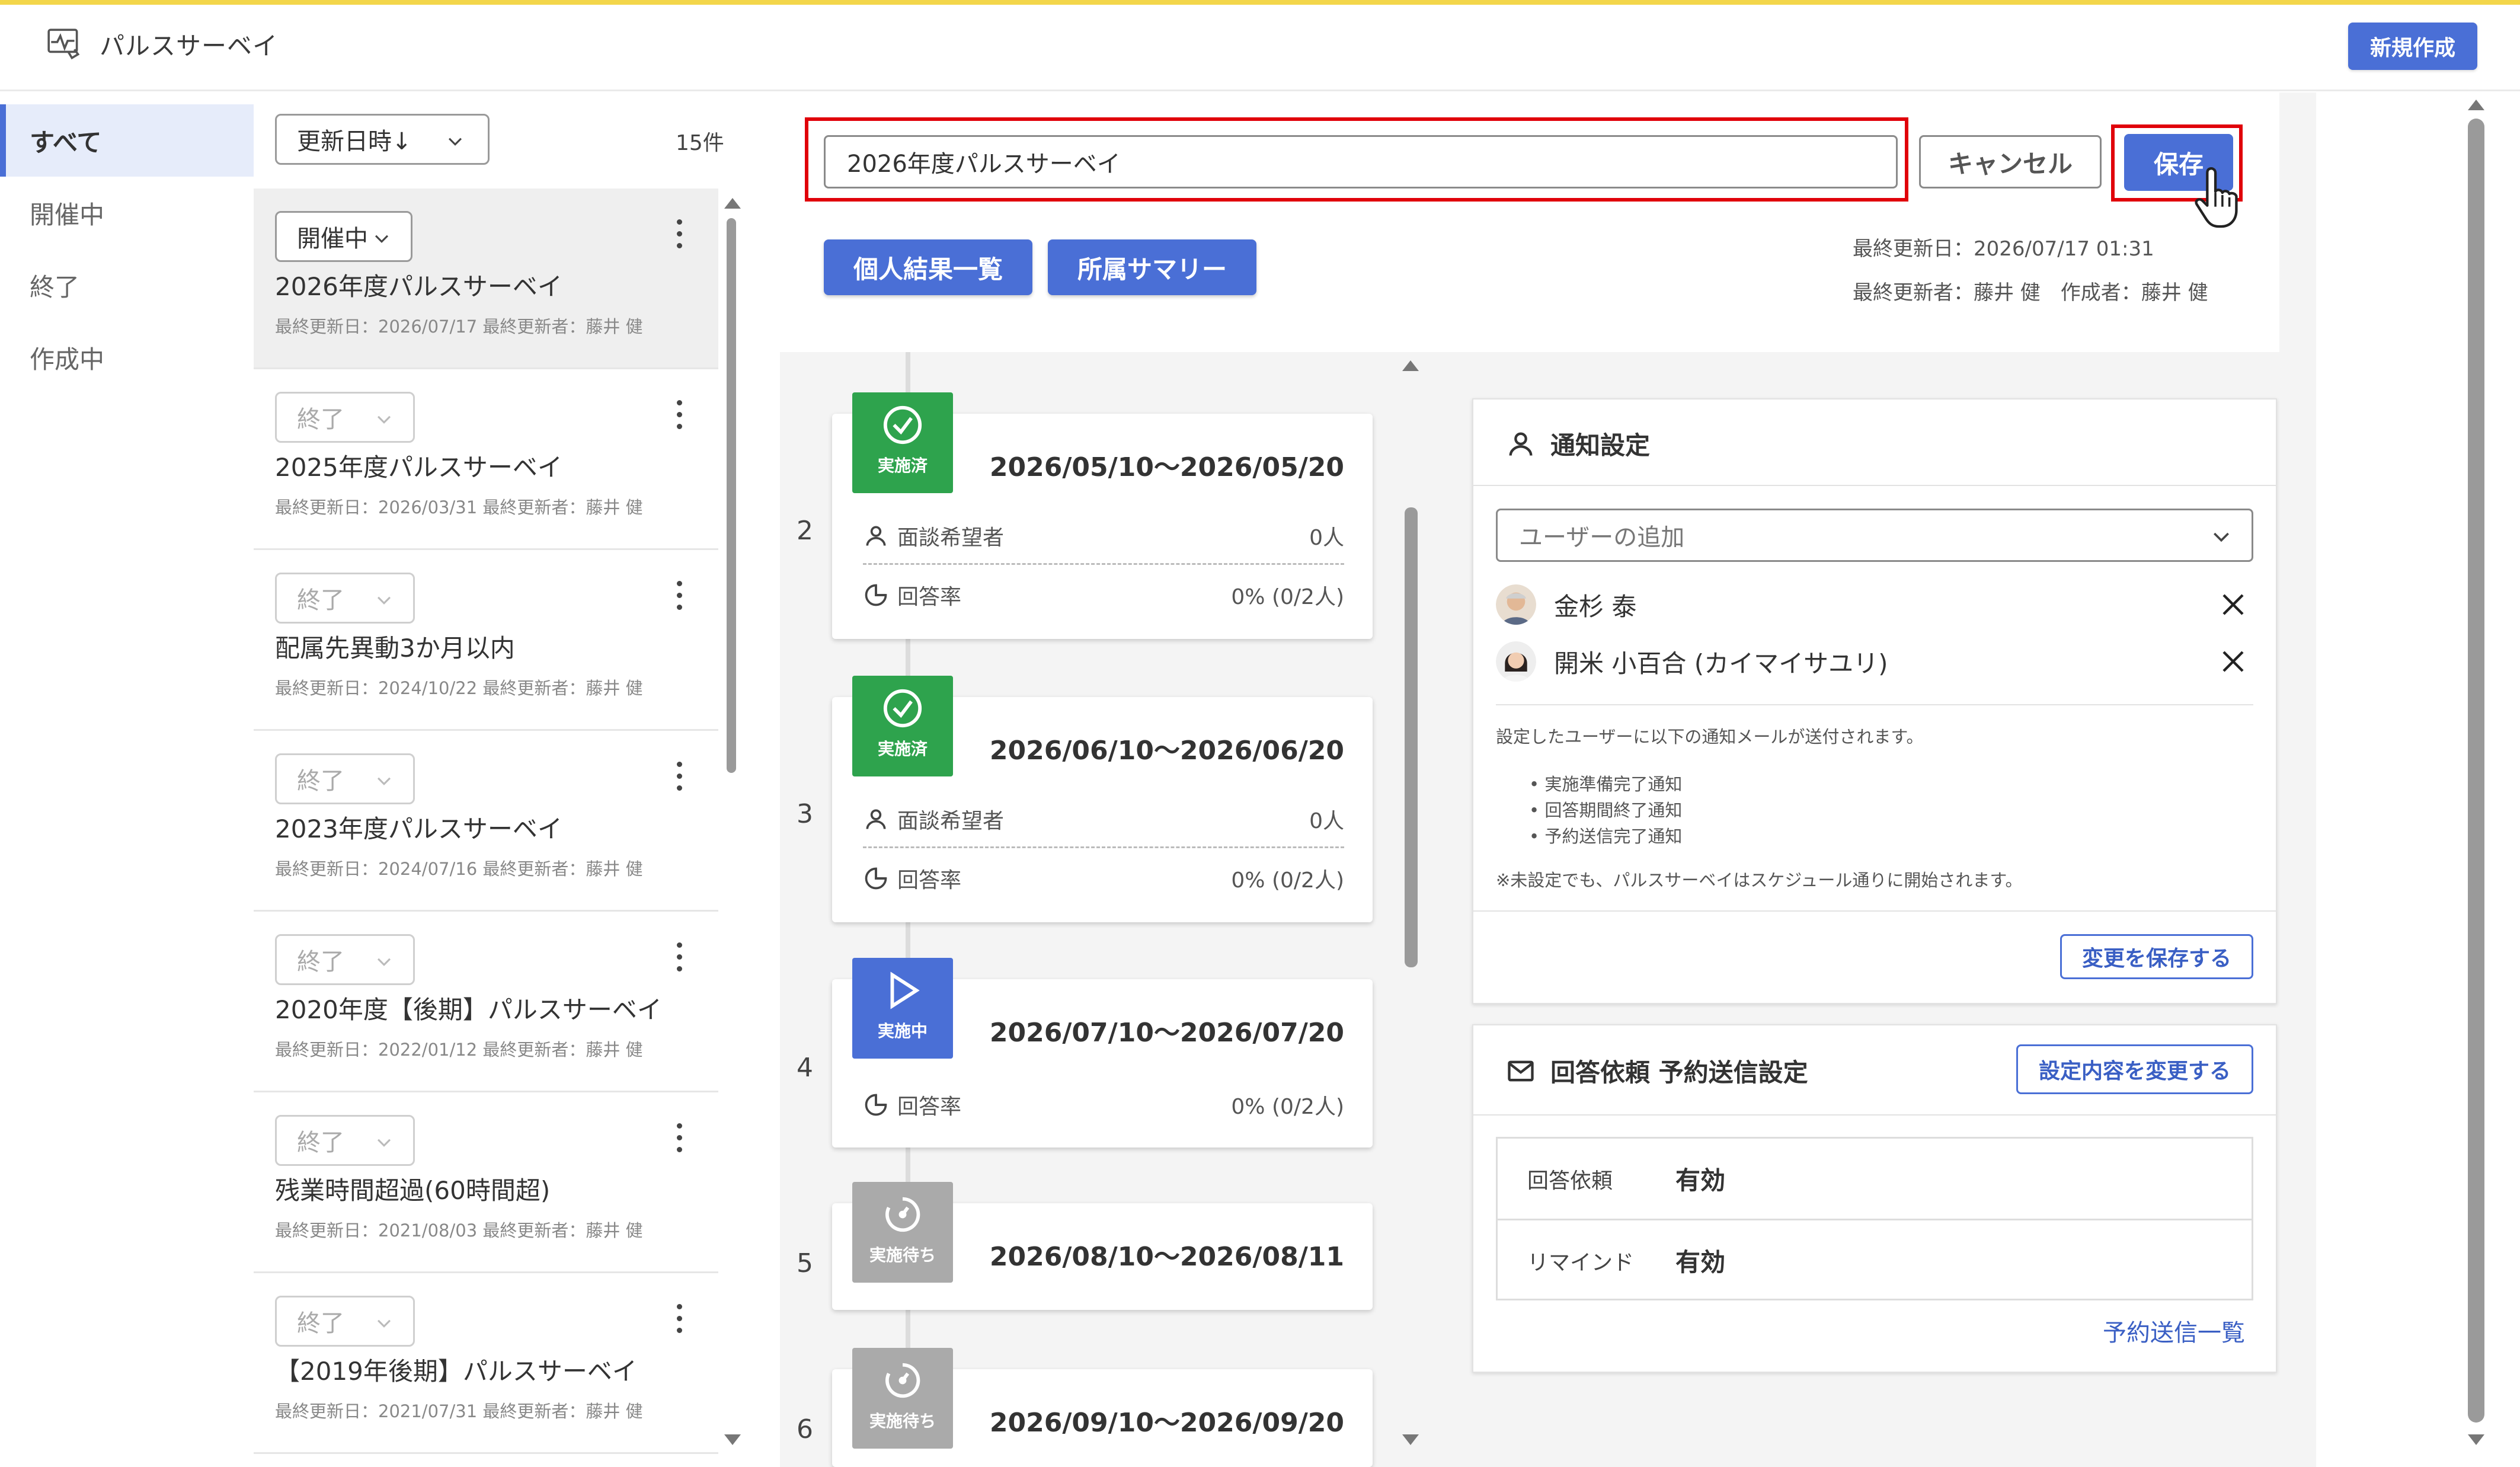  What do you see at coordinates (333, 239) in the screenshot?
I see `status-label: 開催中` at bounding box center [333, 239].